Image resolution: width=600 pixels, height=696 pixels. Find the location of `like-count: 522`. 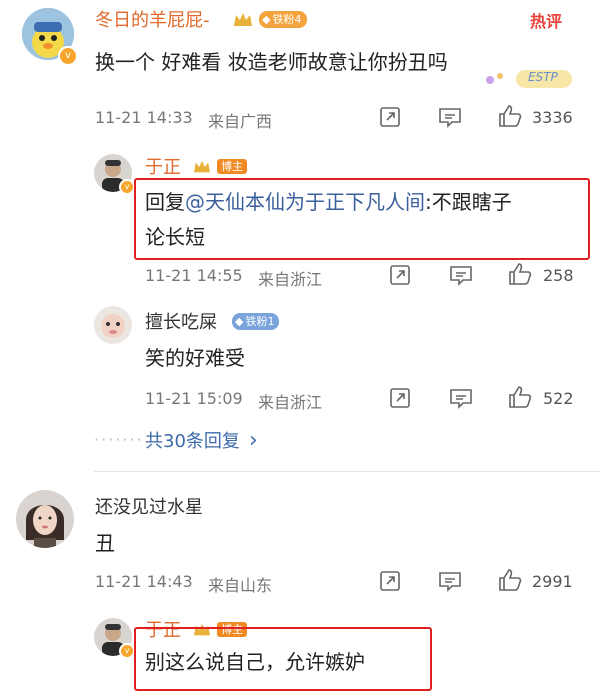

like-count: 522 is located at coordinates (558, 398).